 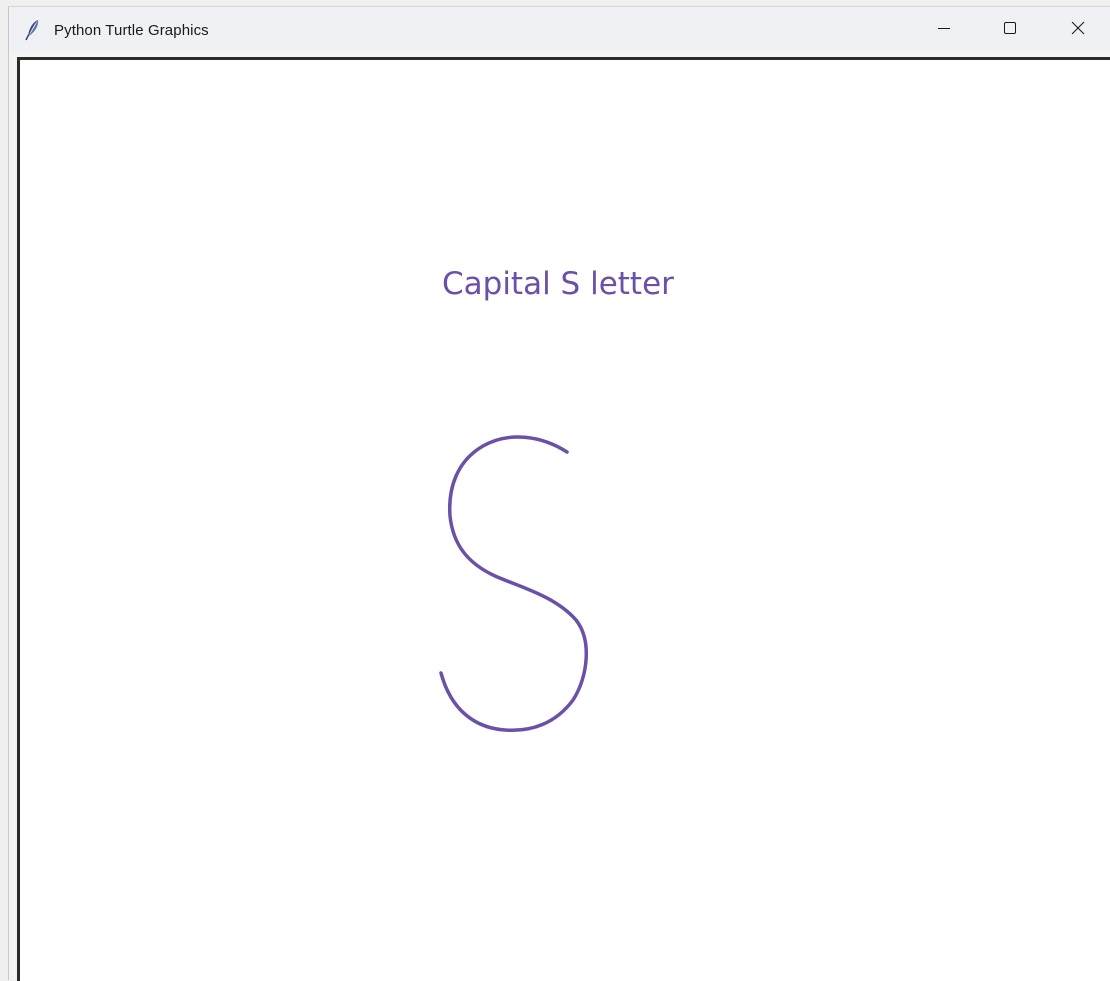 I want to click on turtle-s-stroke, so click(x=513, y=584).